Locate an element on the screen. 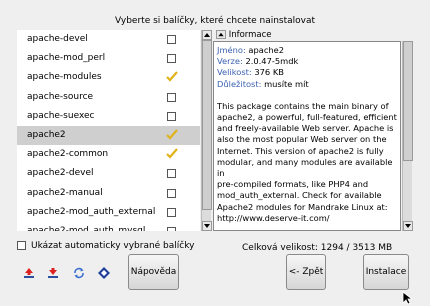  package-row: apache2-manual is located at coordinates (108, 193).